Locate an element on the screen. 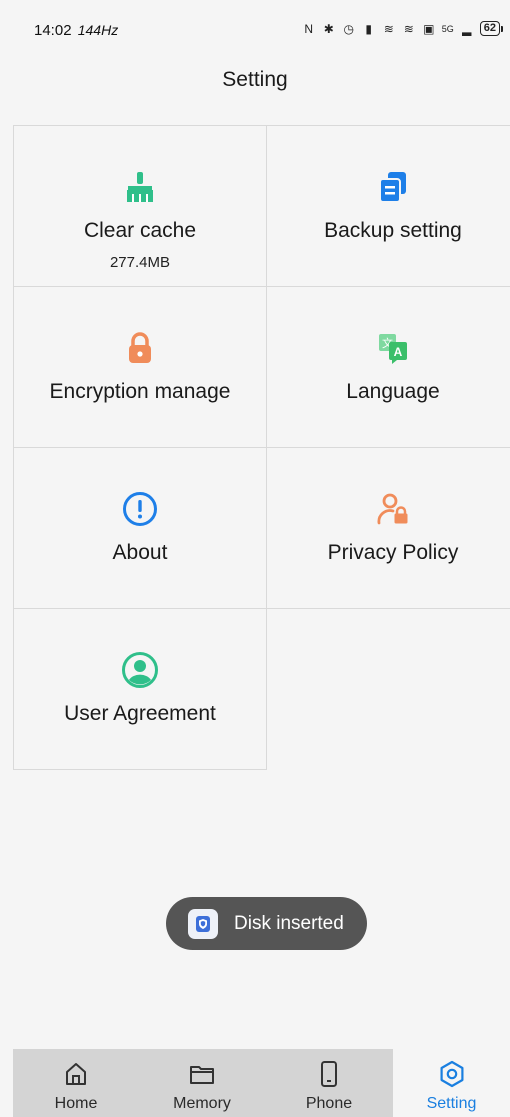 This screenshot has height=1117, width=510. shield-app-icon is located at coordinates (203, 923).